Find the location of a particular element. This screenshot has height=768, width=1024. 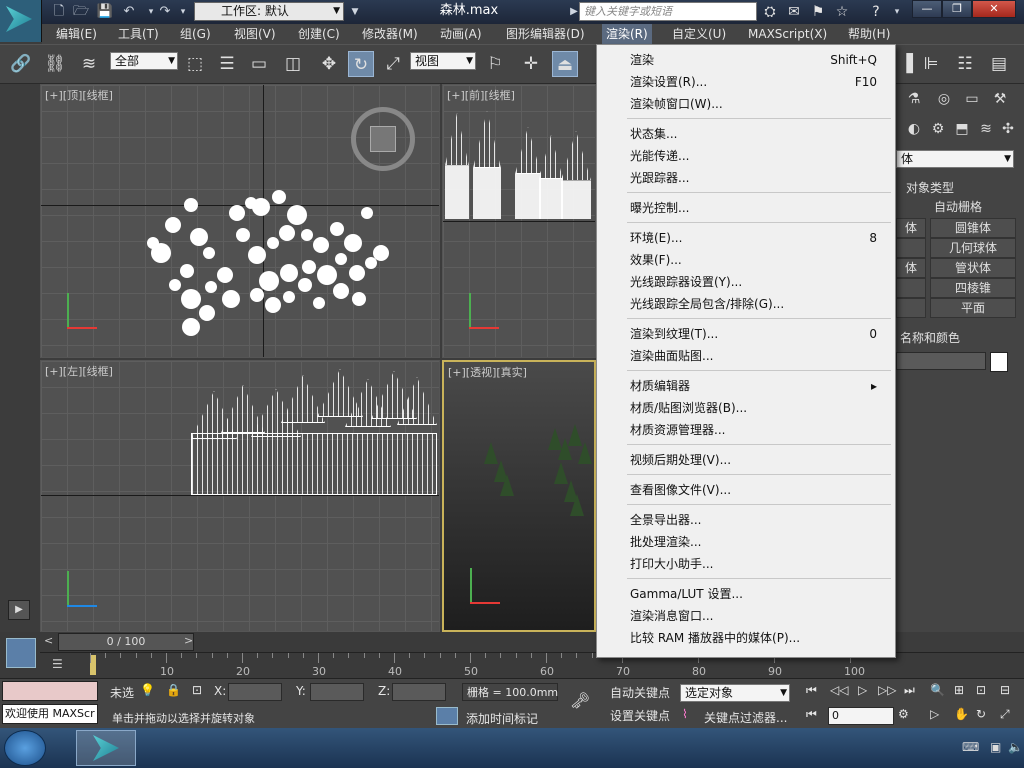

render-menu-item: 渲染到纹理(T)... 0 is located at coordinates (746, 334).